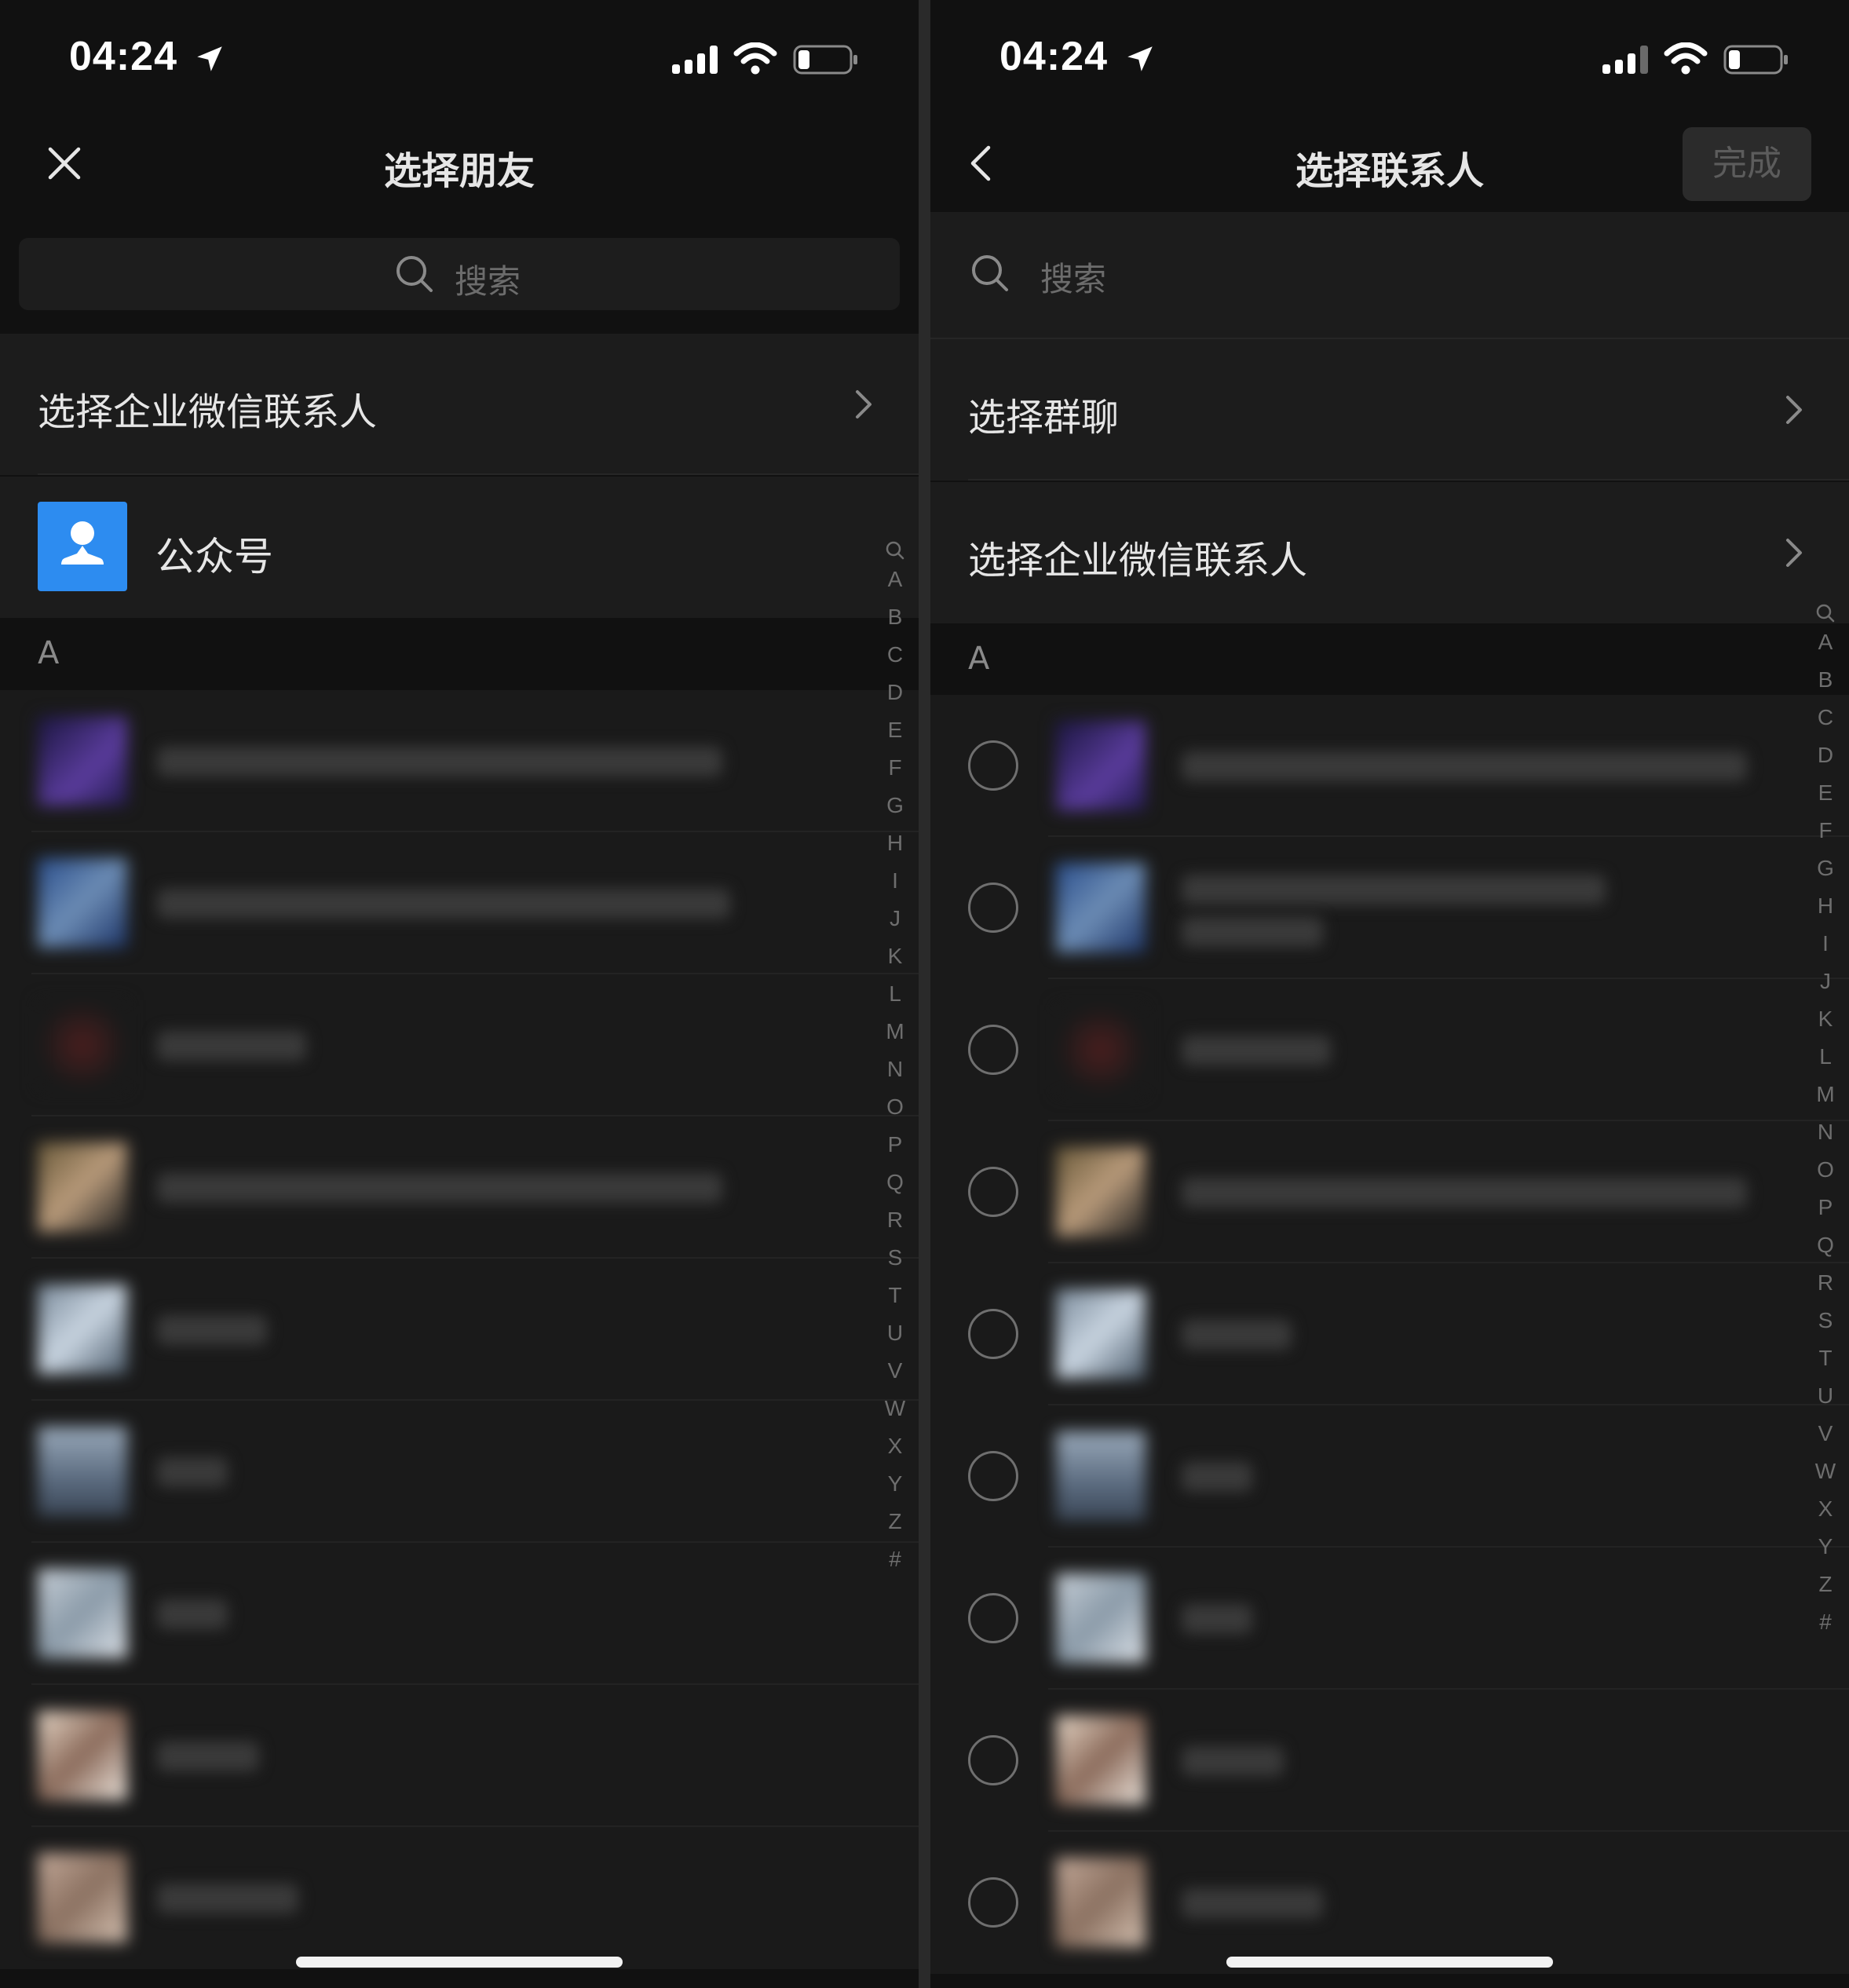 The image size is (1849, 1988). Describe the element at coordinates (1390, 410) in the screenshot. I see `menu-item-group-chat: 选择群聊` at that location.